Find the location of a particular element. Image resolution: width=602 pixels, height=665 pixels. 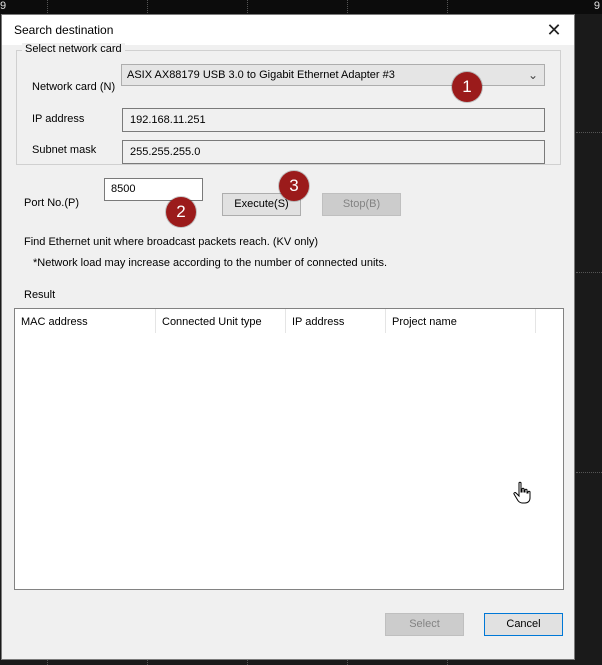

column-header-connected-unit-type: Connected Unit type is located at coordinates (221, 321).